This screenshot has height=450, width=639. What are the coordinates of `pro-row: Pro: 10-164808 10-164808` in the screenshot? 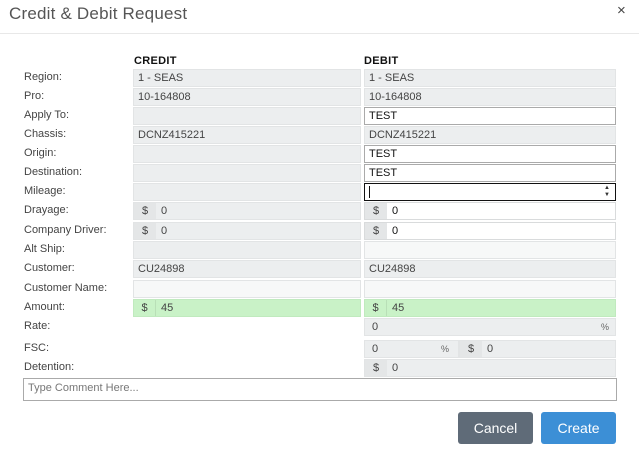 It's located at (319, 97).